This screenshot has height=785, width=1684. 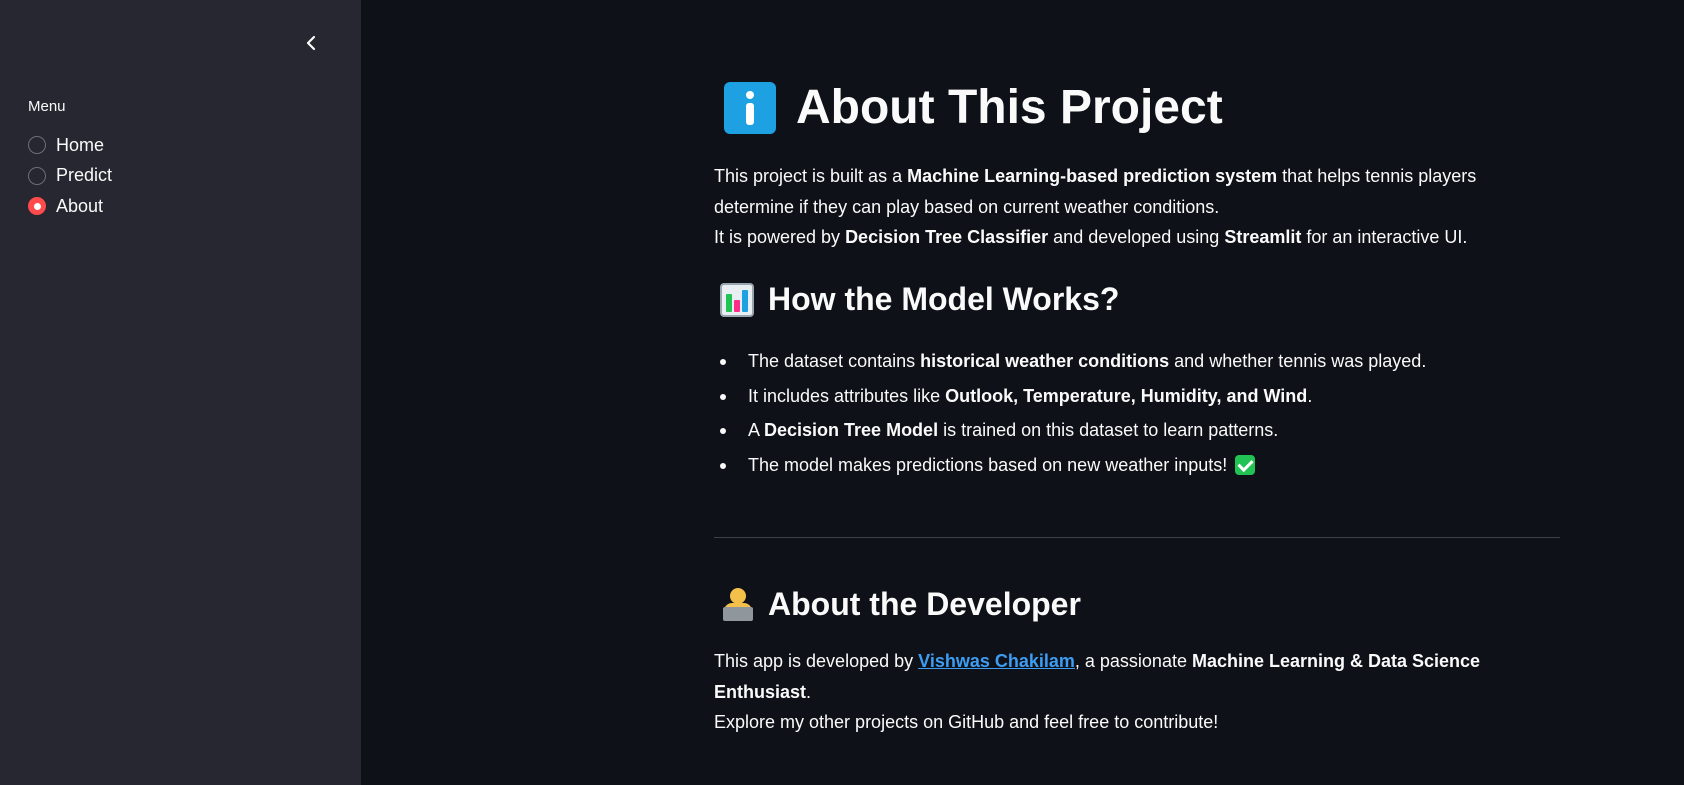 What do you see at coordinates (47, 106) in the screenshot?
I see `menu-label: Menu` at bounding box center [47, 106].